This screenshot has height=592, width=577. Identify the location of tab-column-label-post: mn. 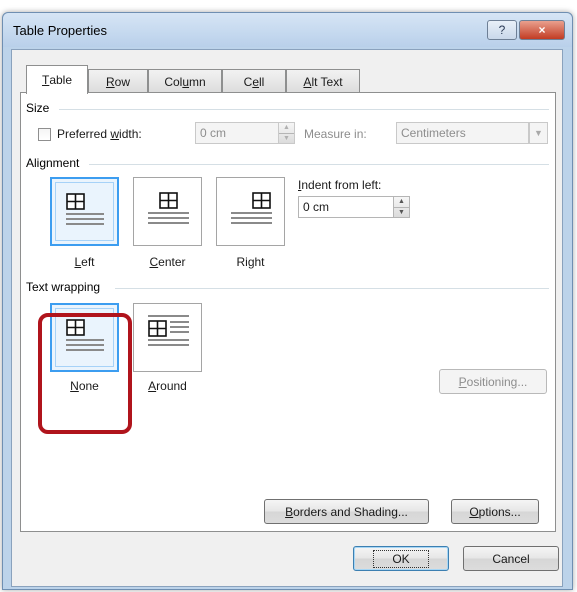
(197, 81).